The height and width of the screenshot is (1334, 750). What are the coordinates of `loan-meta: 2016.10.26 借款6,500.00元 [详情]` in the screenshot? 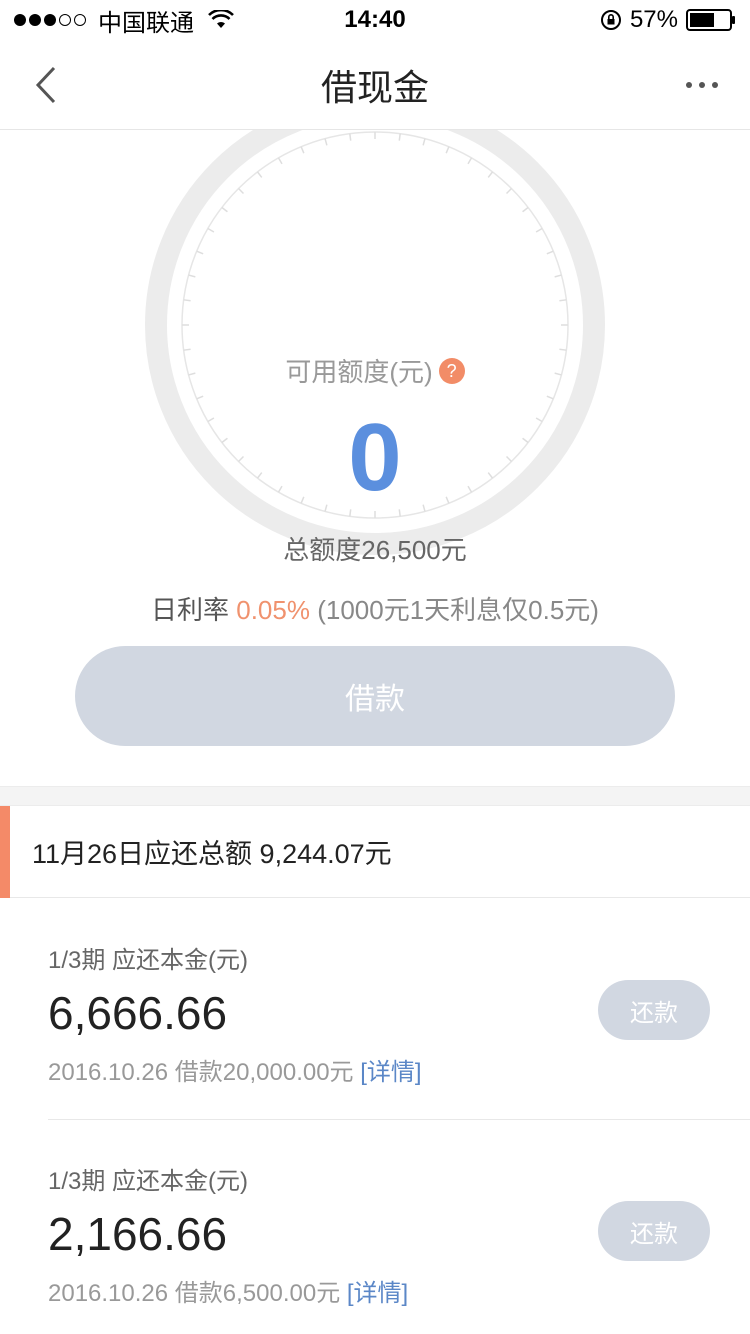 It's located at (228, 1290).